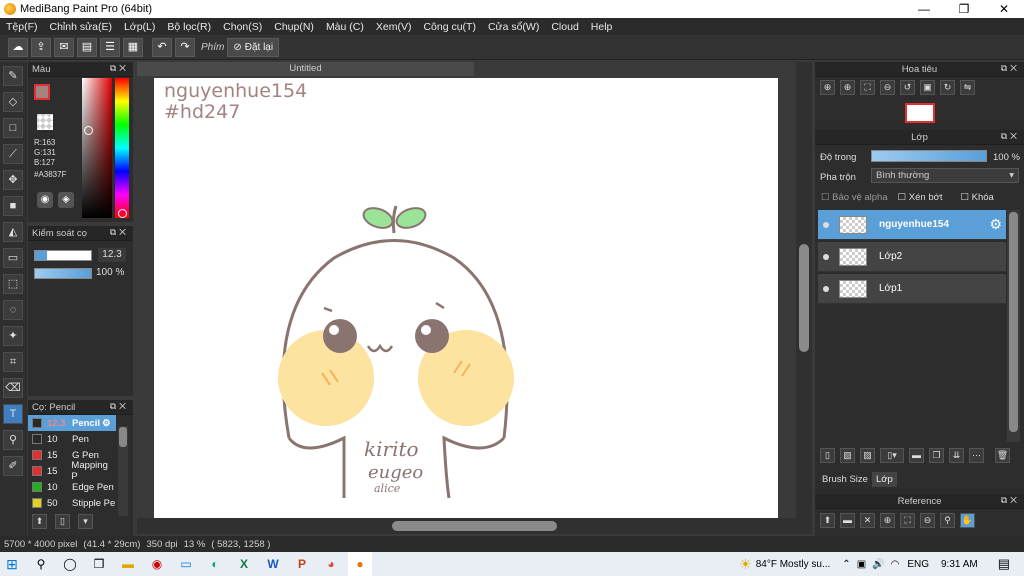  I want to click on notification-icon: ▤, so click(1004, 564).